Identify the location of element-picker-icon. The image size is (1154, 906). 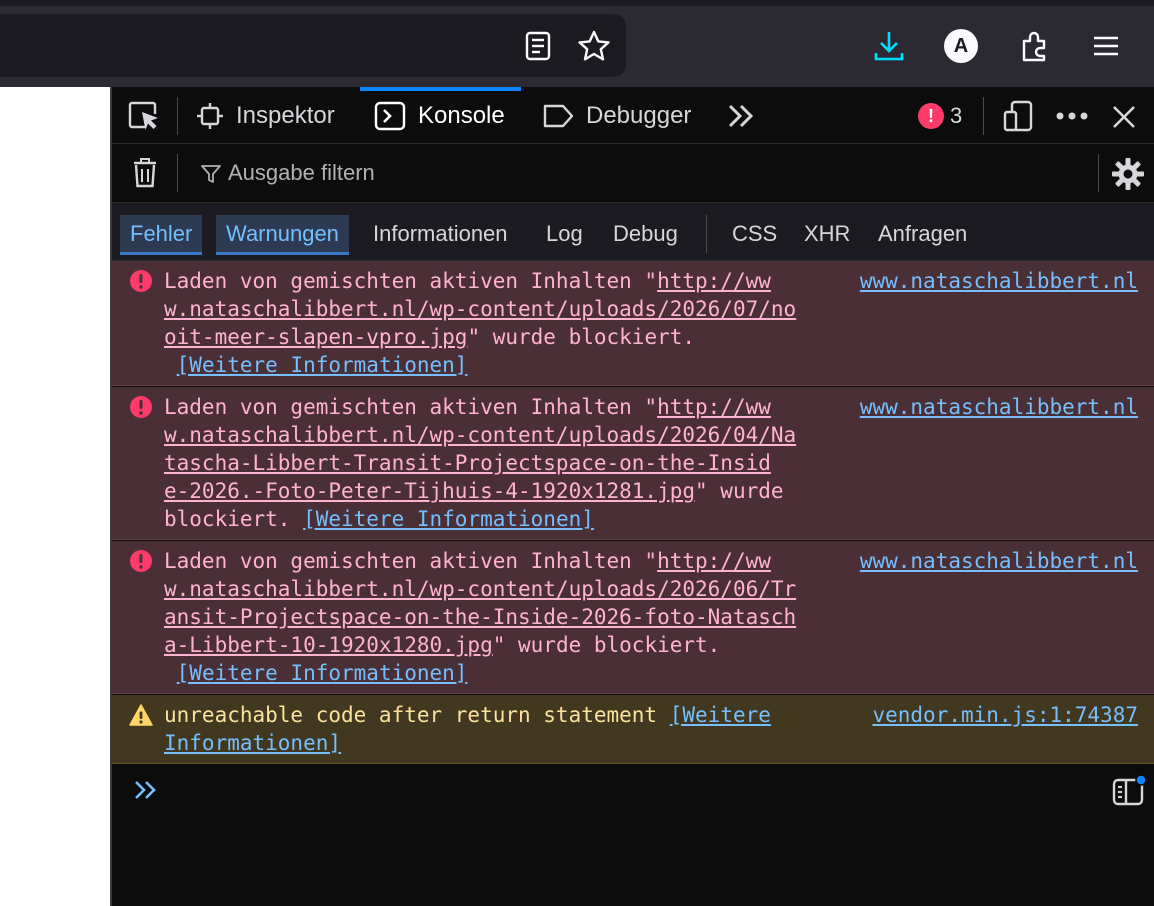
(144, 116).